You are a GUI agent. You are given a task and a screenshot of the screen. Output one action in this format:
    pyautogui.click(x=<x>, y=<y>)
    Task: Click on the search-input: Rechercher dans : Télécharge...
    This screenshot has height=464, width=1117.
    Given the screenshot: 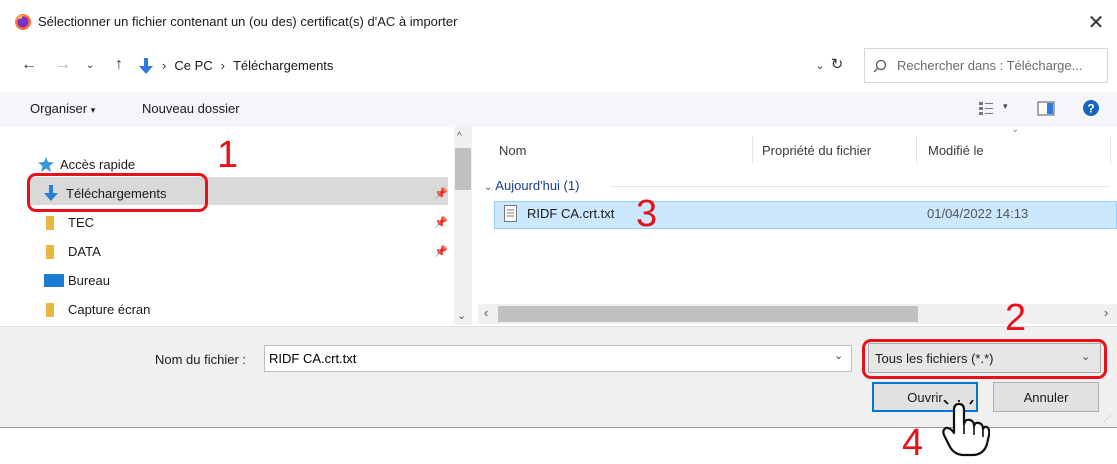 What is the action you would take?
    pyautogui.click(x=989, y=65)
    